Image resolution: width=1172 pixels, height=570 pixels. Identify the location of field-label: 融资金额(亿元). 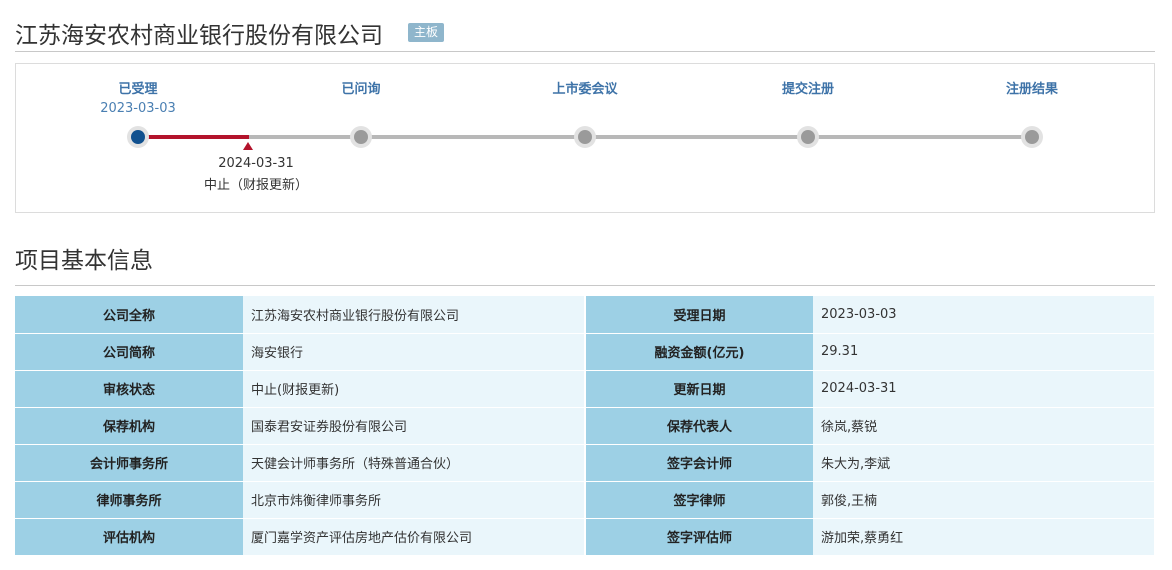
(699, 352).